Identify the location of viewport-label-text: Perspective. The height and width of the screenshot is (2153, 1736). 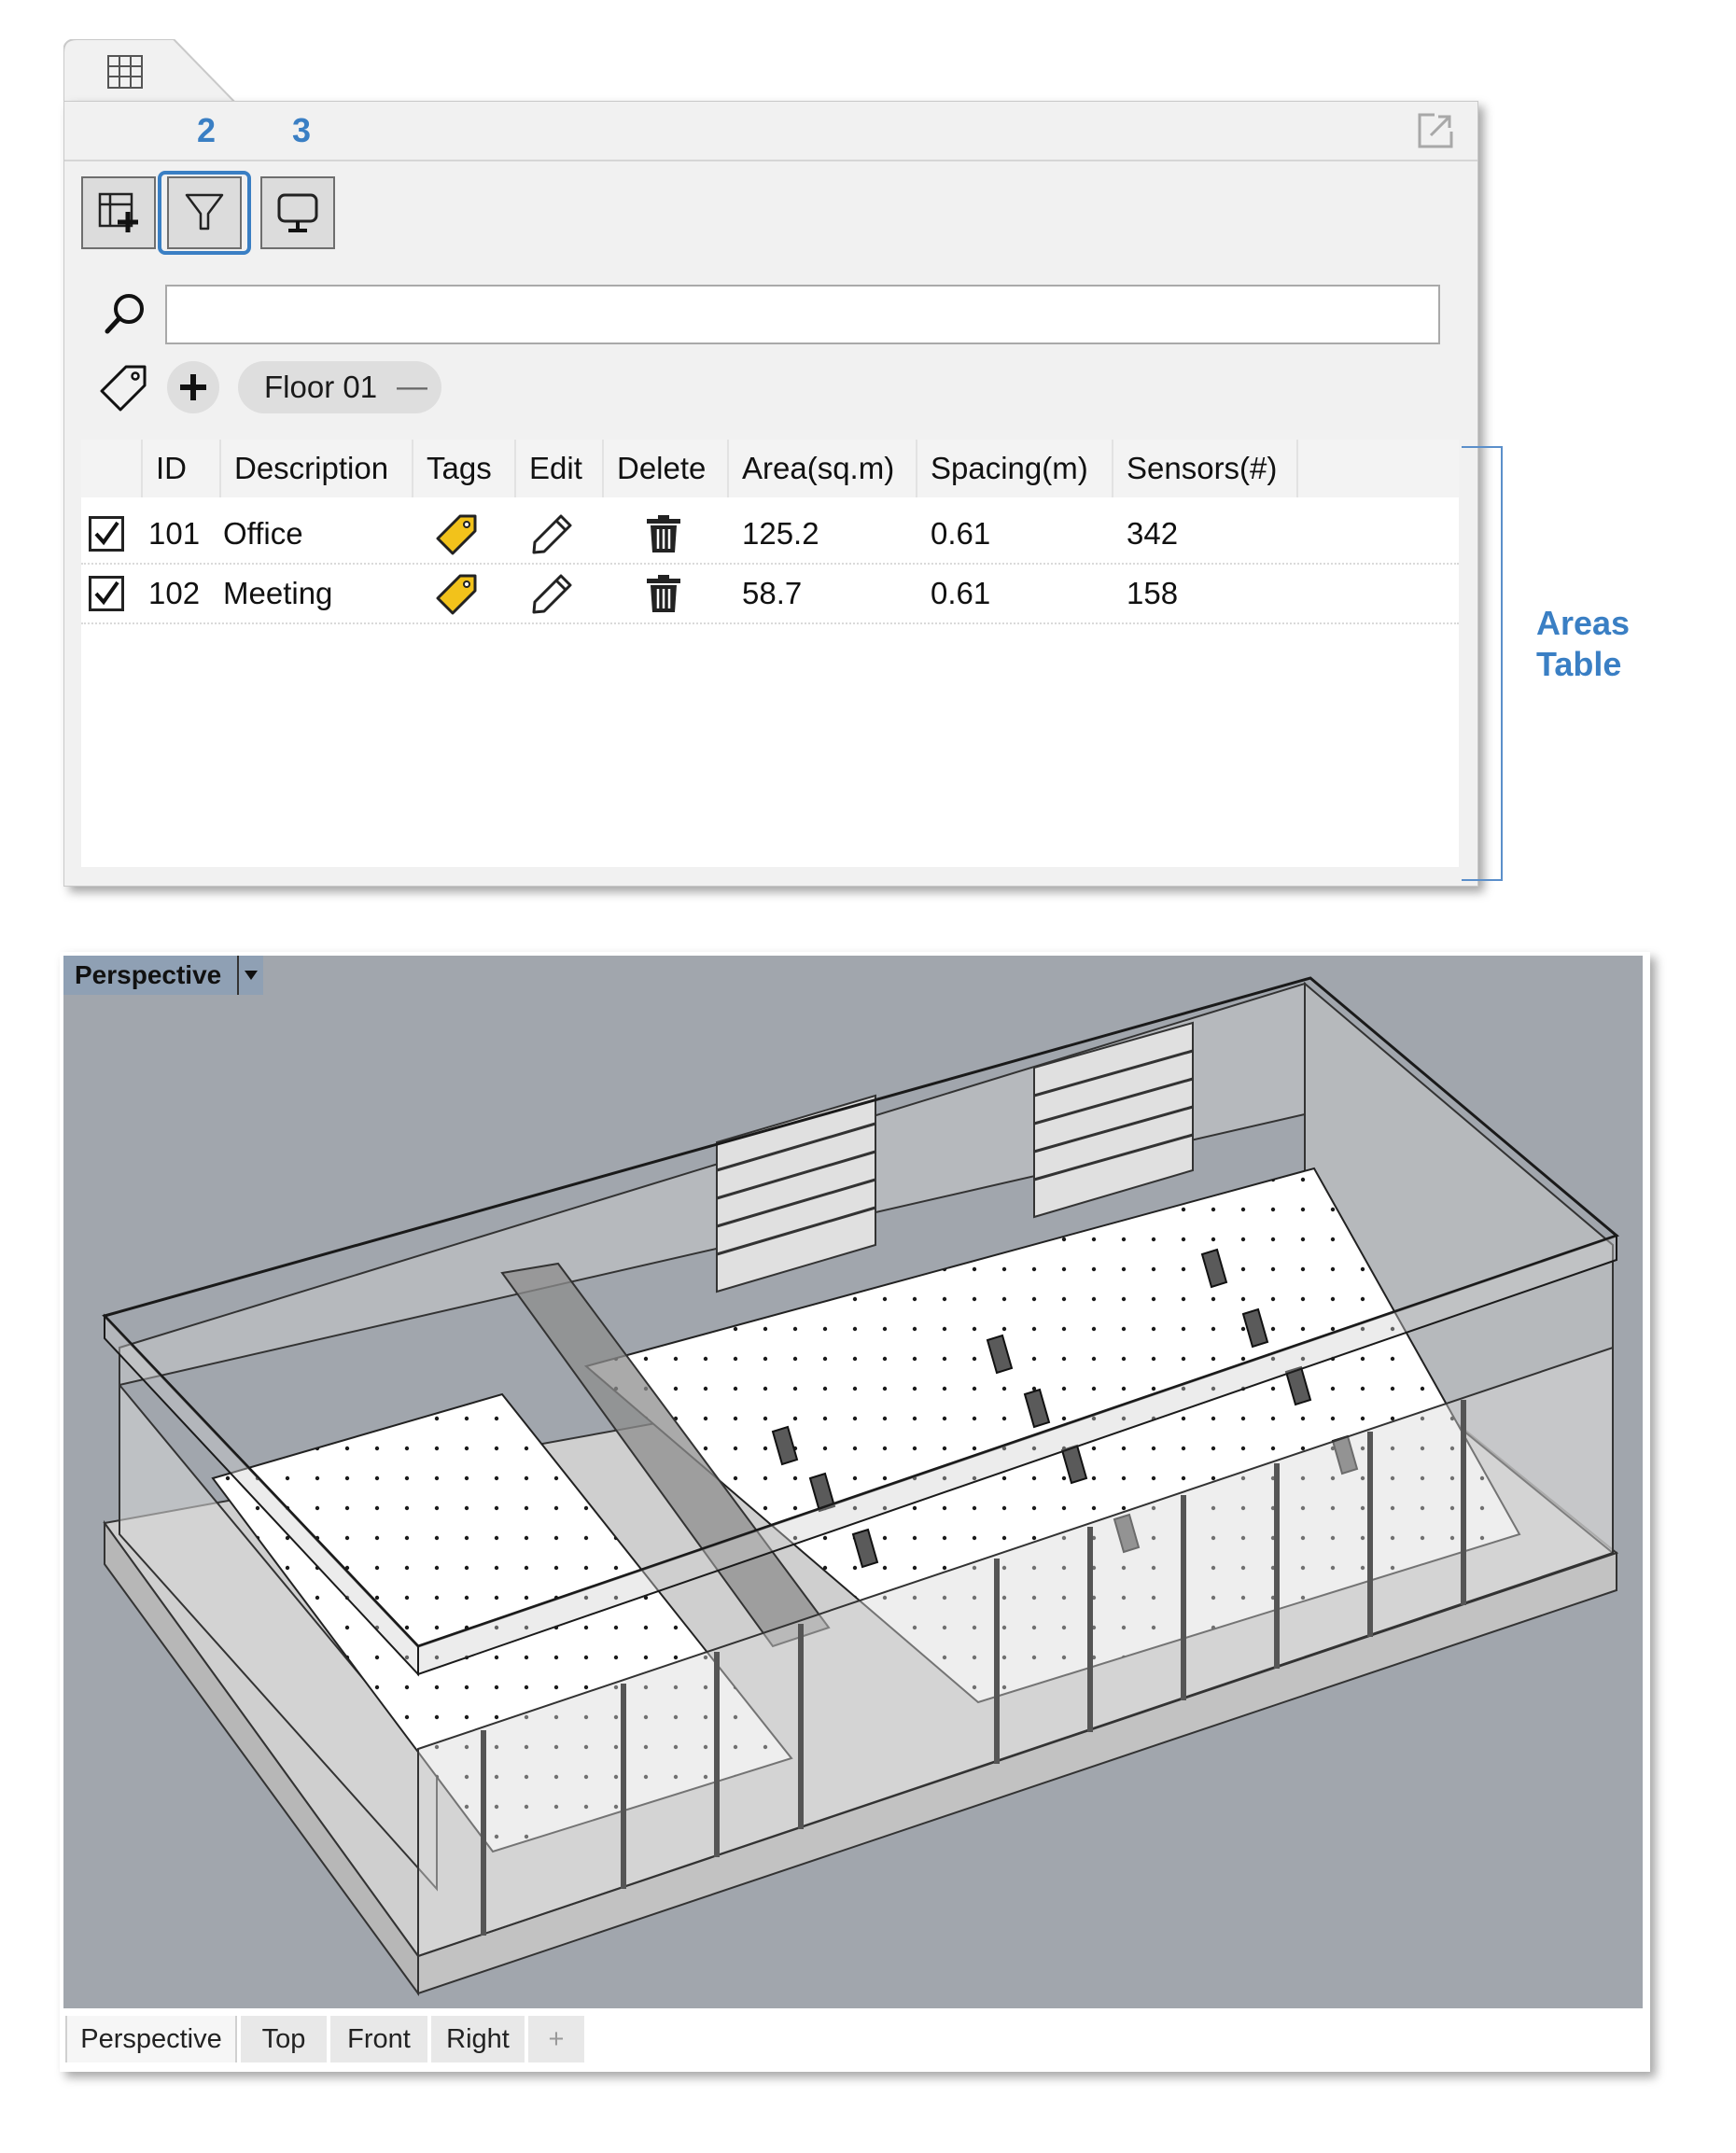
(148, 974).